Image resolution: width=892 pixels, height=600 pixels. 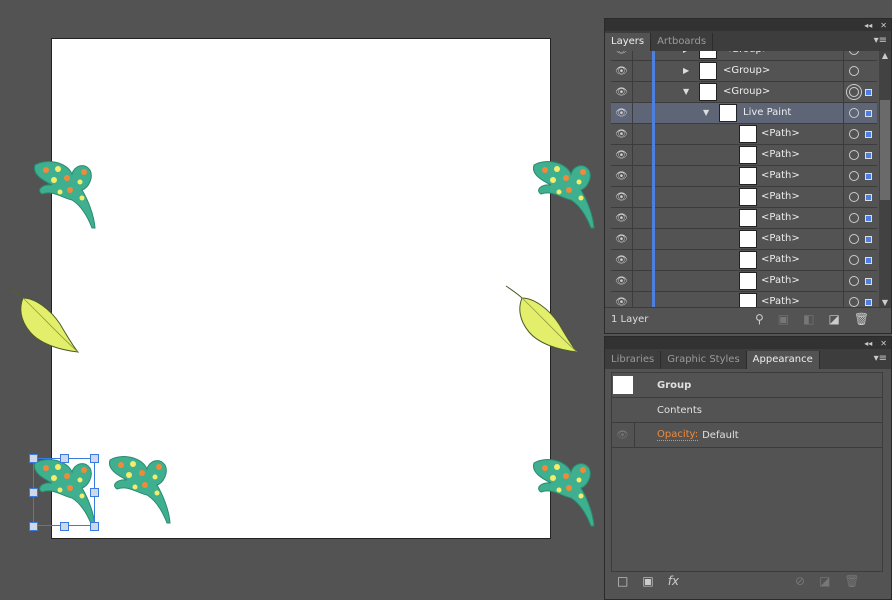 What do you see at coordinates (704, 360) in the screenshot?
I see `tab-graphic-styles: Graphic Styles` at bounding box center [704, 360].